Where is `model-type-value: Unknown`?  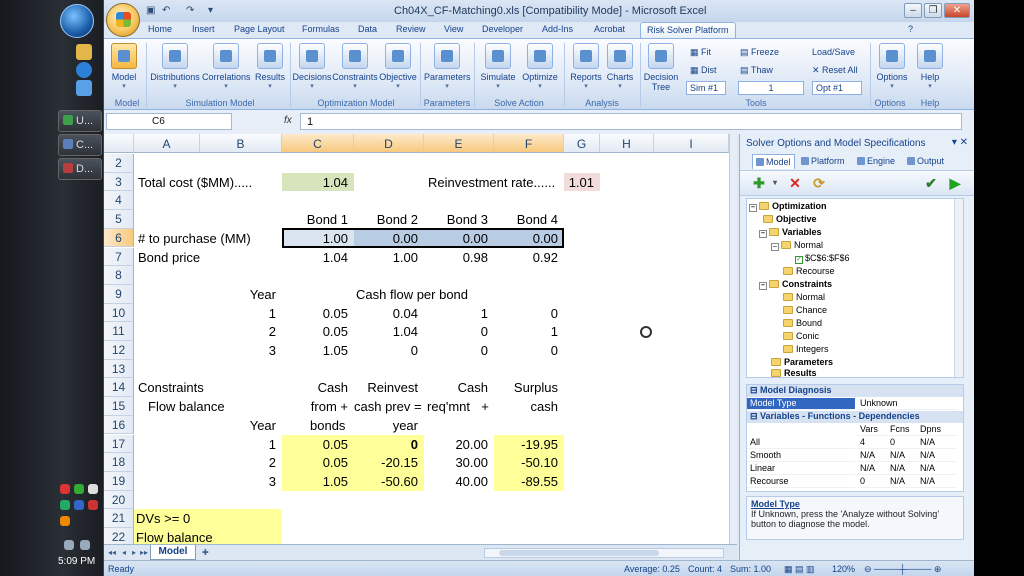 model-type-value: Unknown is located at coordinates (907, 404).